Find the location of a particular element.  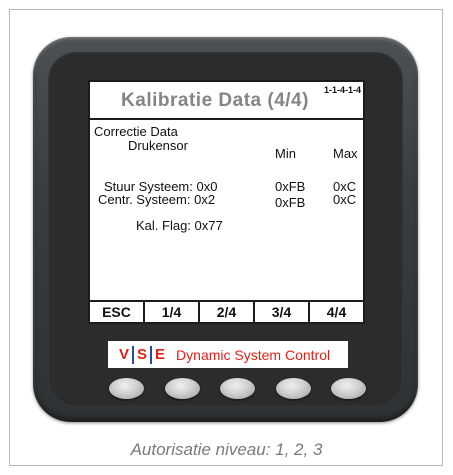

logo-letter: S is located at coordinates (142, 354).